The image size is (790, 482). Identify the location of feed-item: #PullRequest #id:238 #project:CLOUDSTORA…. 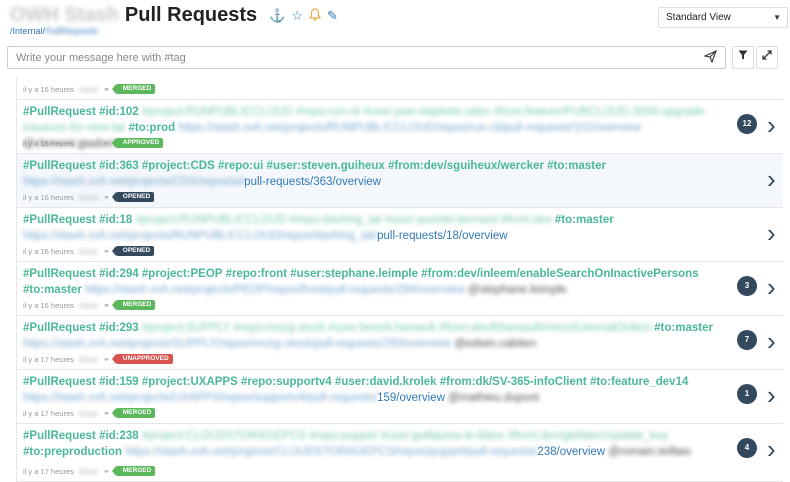
(400, 453).